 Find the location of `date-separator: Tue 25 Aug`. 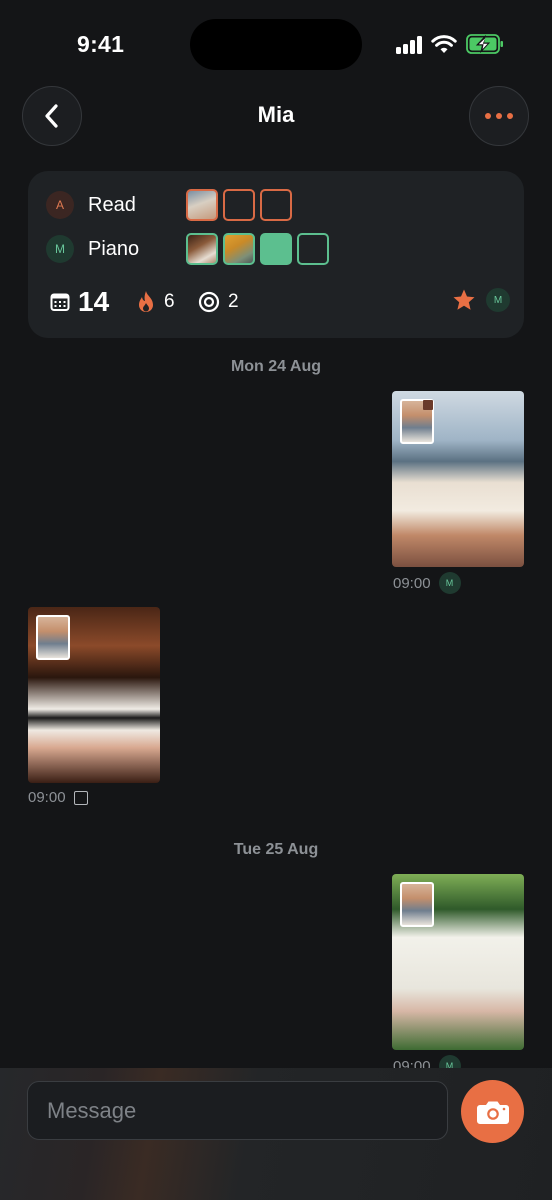

date-separator: Tue 25 Aug is located at coordinates (276, 849).